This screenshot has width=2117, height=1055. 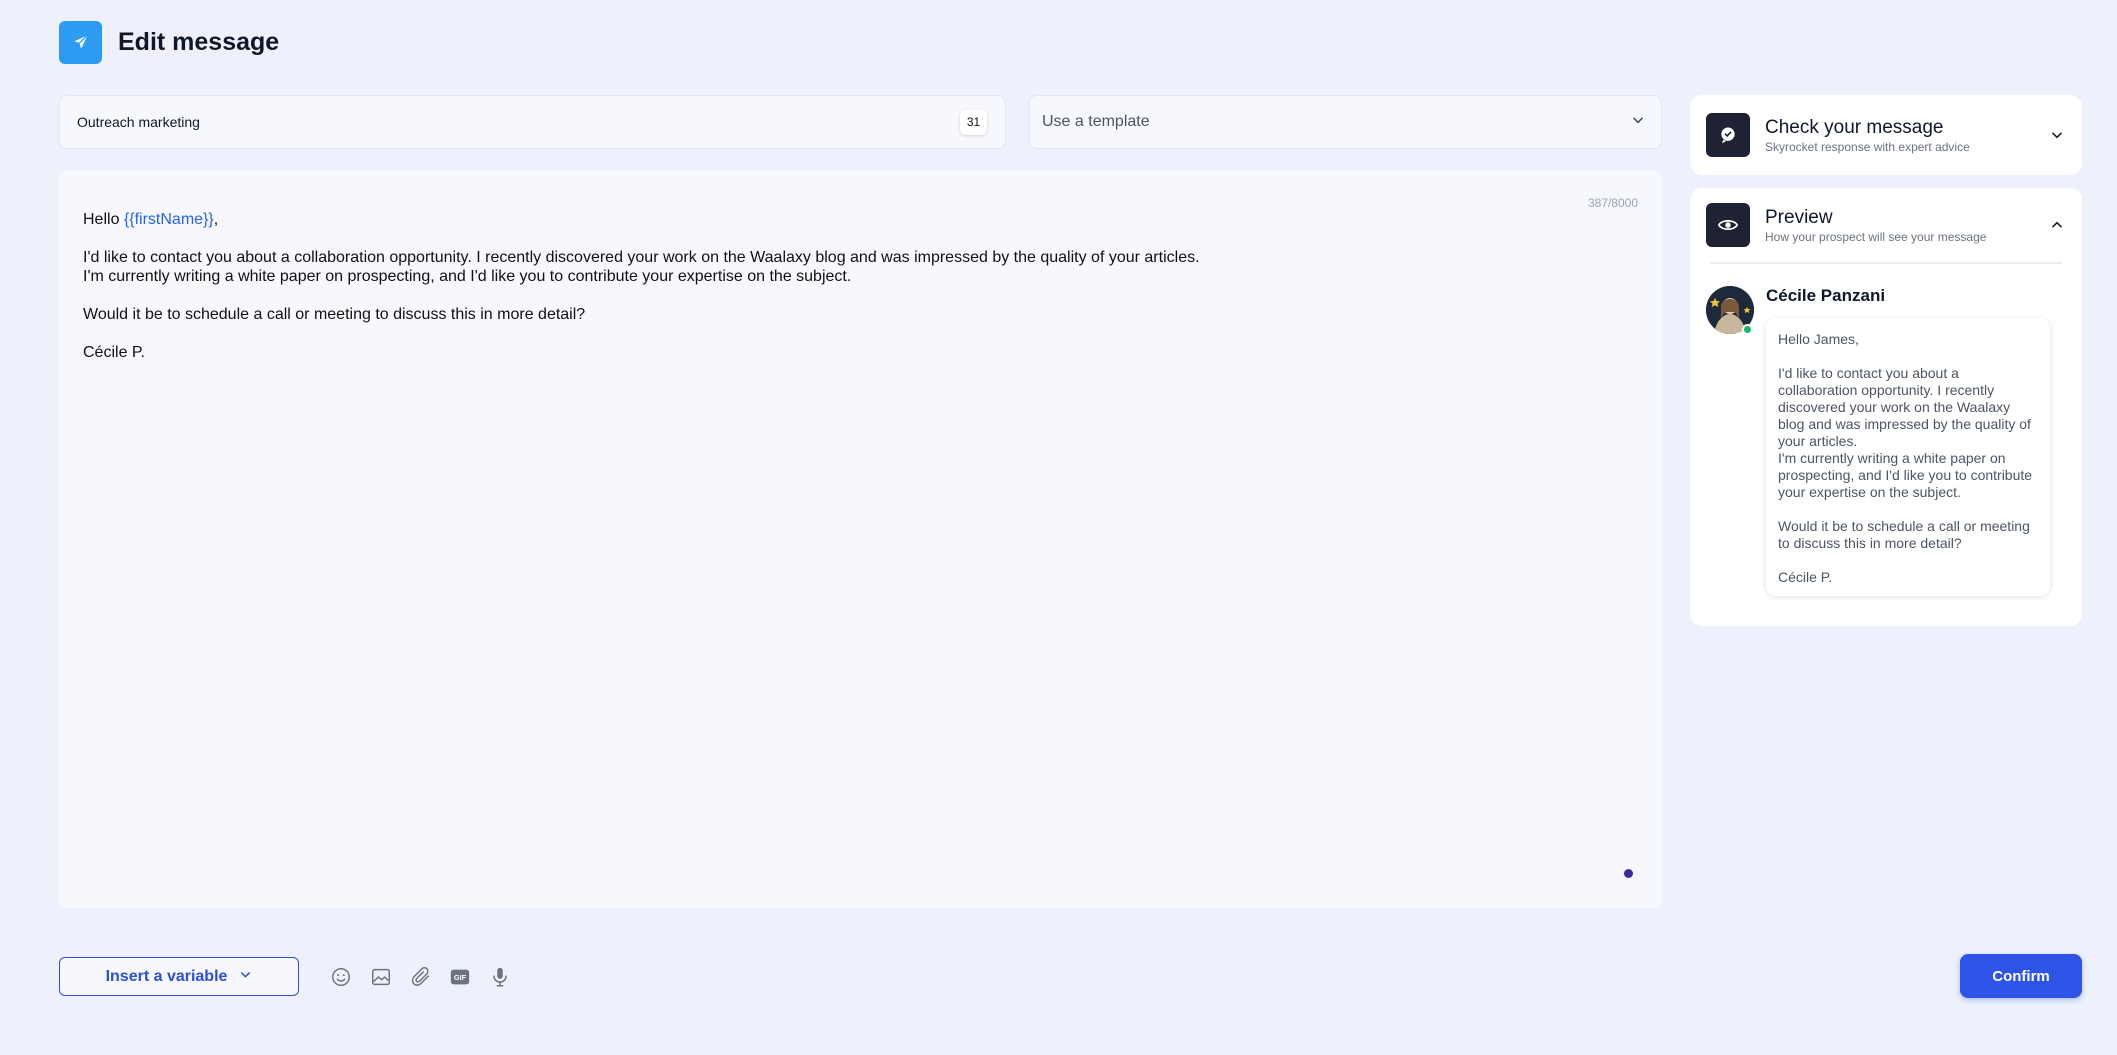 I want to click on image-icon, so click(x=381, y=977).